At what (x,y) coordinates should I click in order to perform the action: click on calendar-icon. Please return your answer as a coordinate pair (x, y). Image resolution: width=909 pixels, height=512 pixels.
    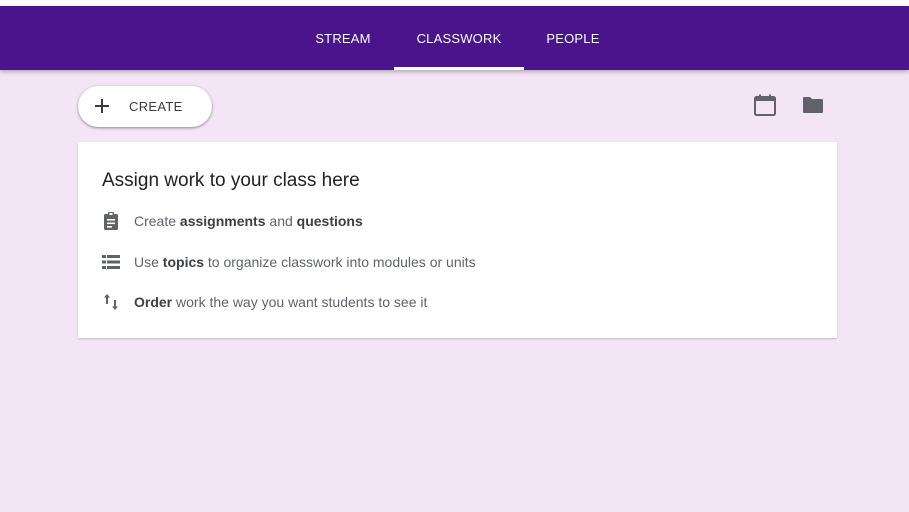
    Looking at the image, I should click on (765, 105).